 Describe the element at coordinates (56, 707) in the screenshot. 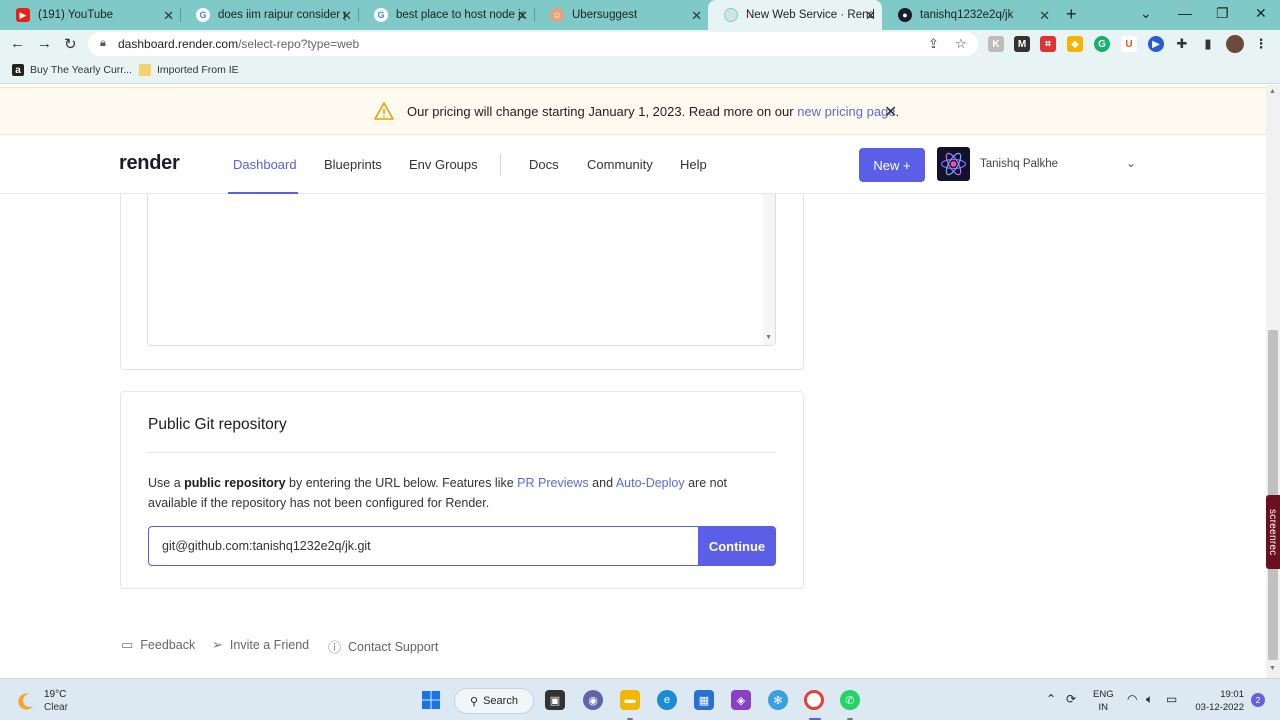

I see `weather-condition: Clear` at that location.